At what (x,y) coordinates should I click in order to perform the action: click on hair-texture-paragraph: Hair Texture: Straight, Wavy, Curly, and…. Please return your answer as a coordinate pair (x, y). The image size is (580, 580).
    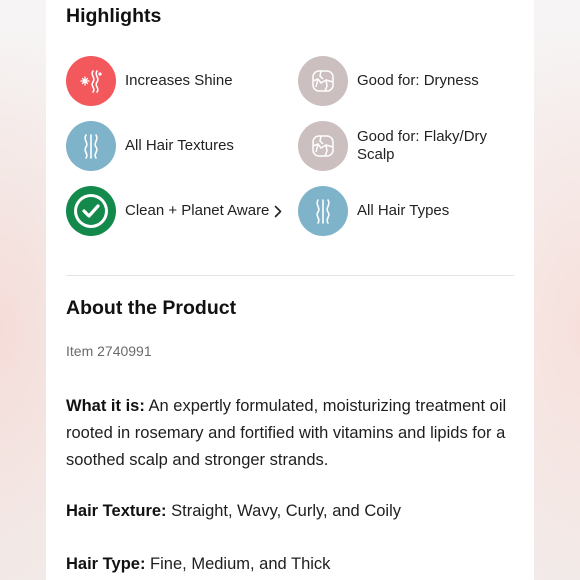
    Looking at the image, I should click on (292, 511).